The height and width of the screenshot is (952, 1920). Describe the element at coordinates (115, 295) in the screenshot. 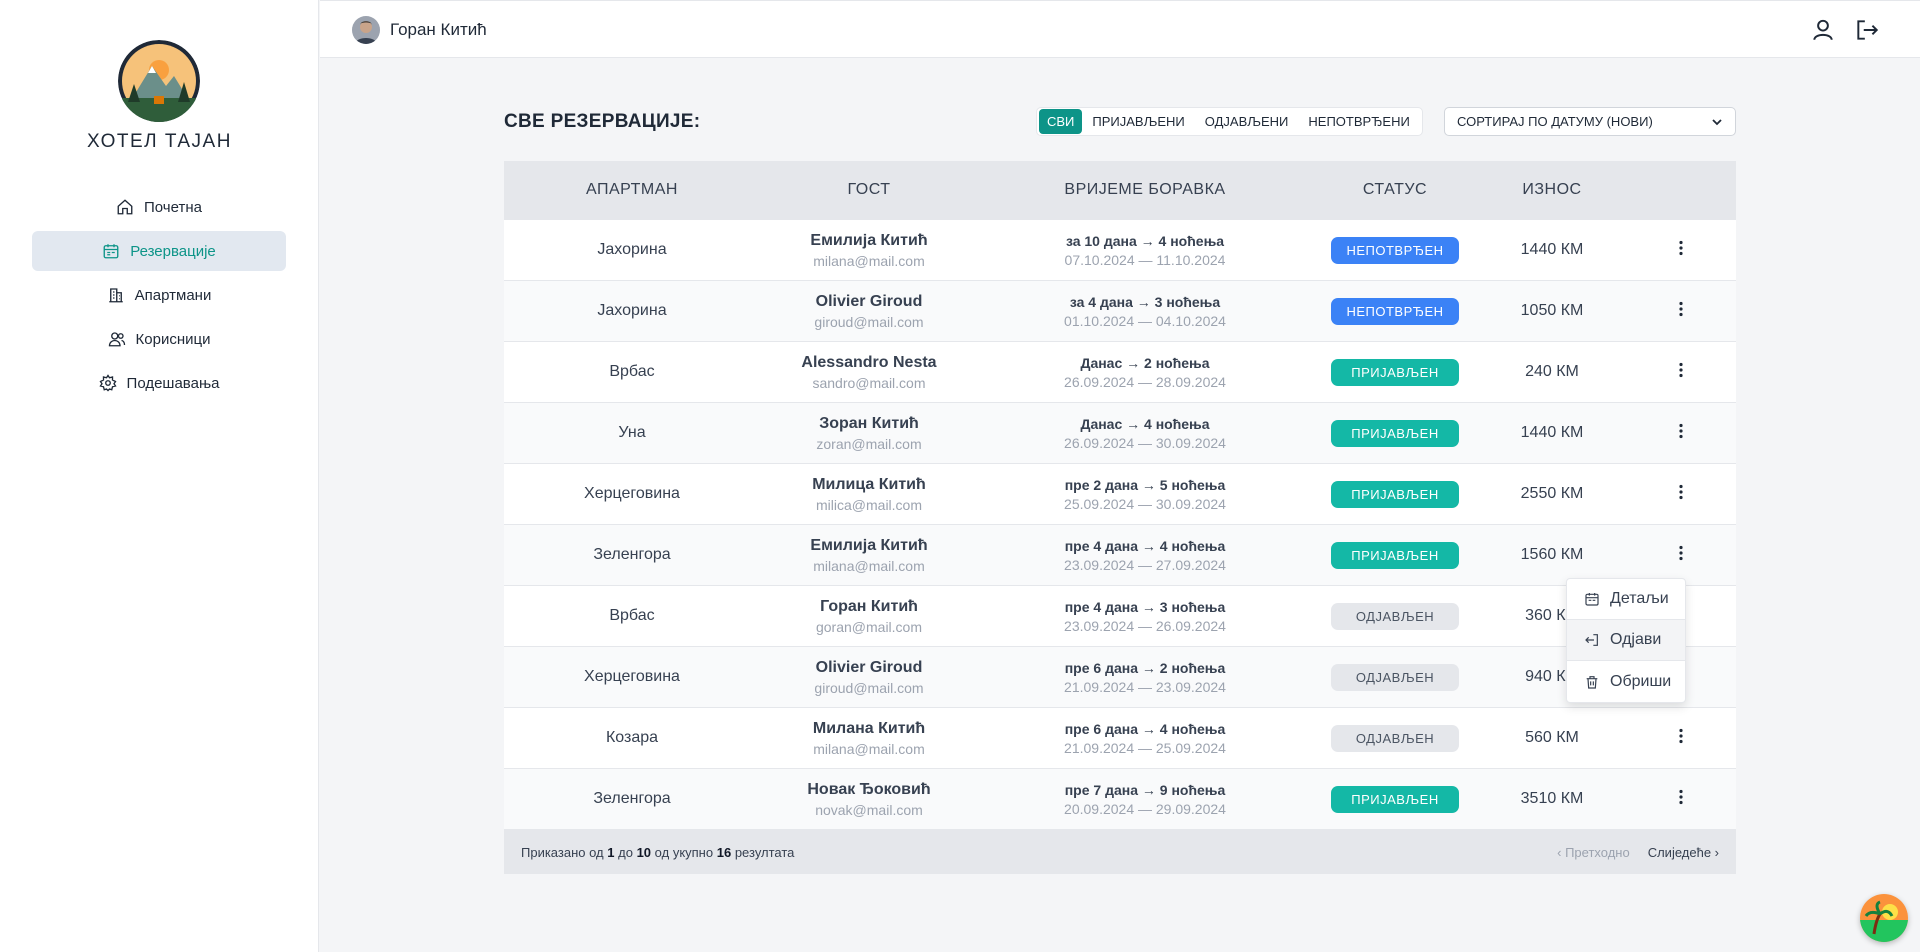

I see `building-icon` at that location.